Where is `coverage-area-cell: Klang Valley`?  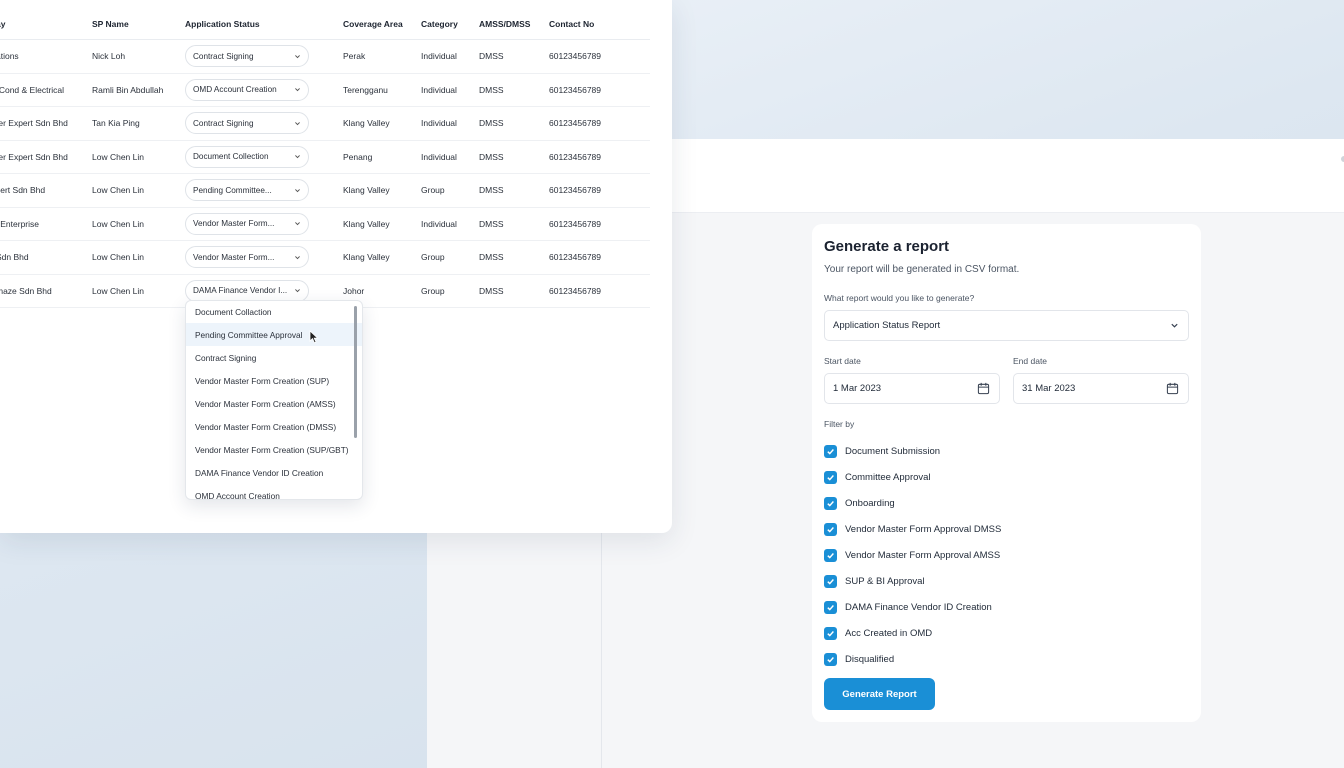
coverage-area-cell: Klang Valley is located at coordinates (366, 257).